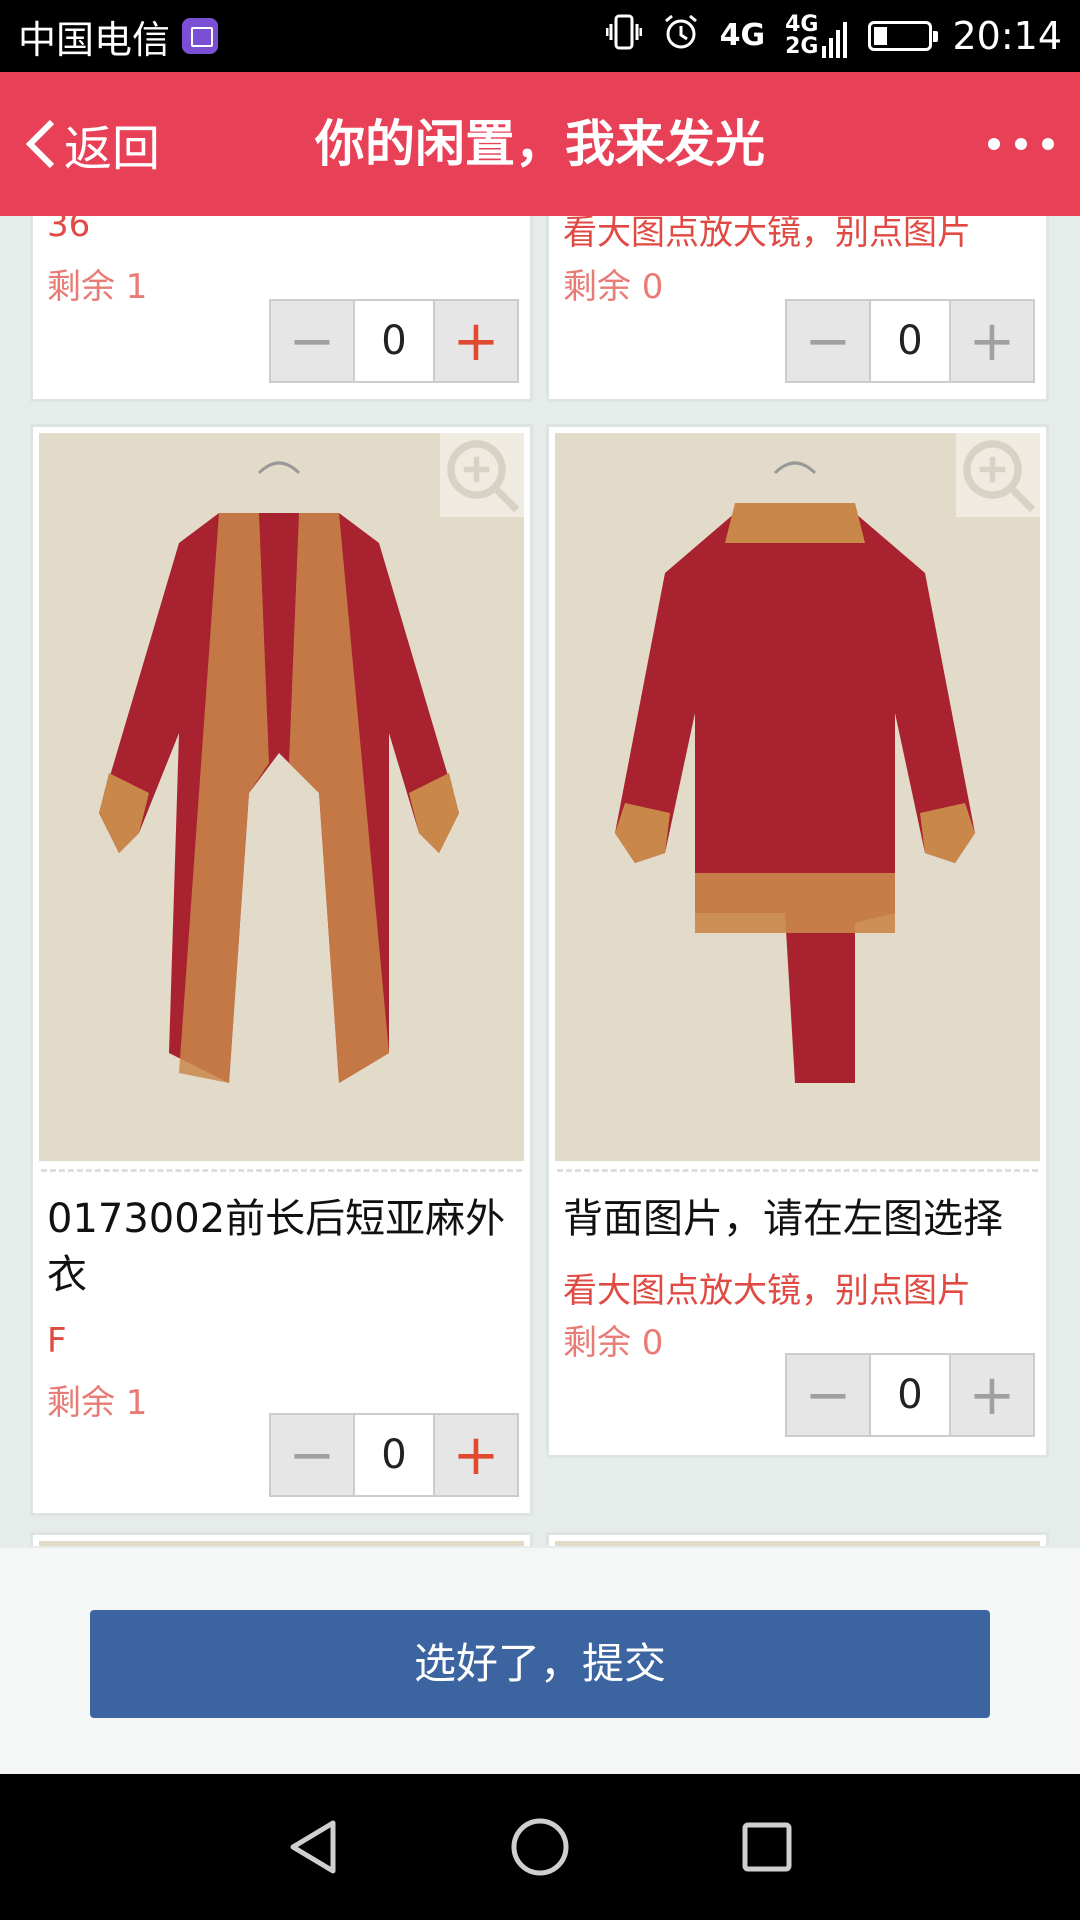 The width and height of the screenshot is (1080, 1920). I want to click on product-name: 背面图片，请在左图选择, so click(783, 1219).